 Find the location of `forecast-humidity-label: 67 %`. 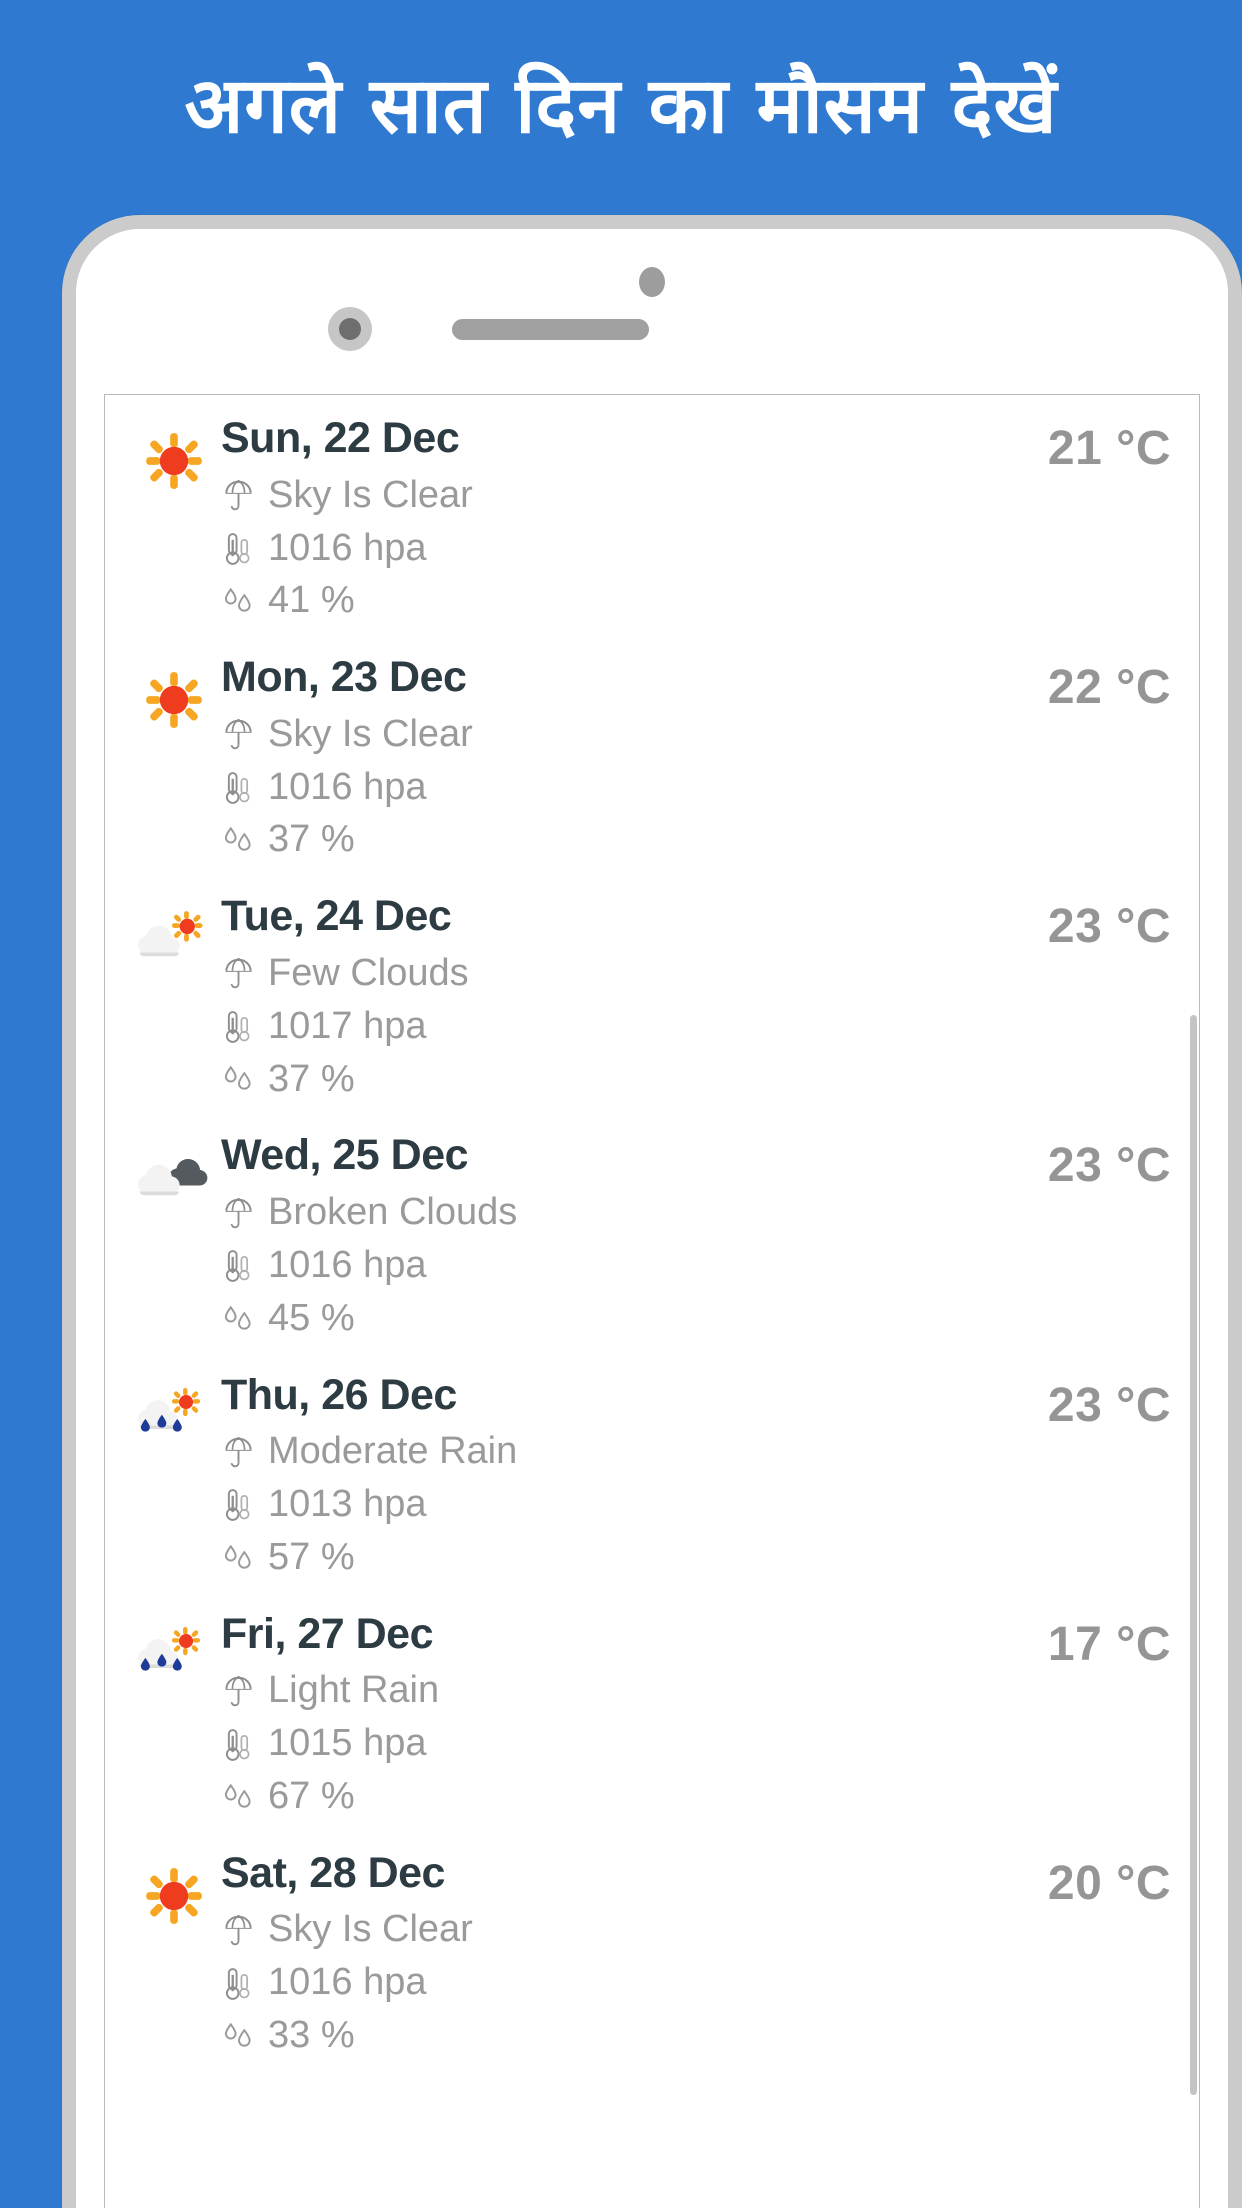

forecast-humidity-label: 67 % is located at coordinates (311, 1795).